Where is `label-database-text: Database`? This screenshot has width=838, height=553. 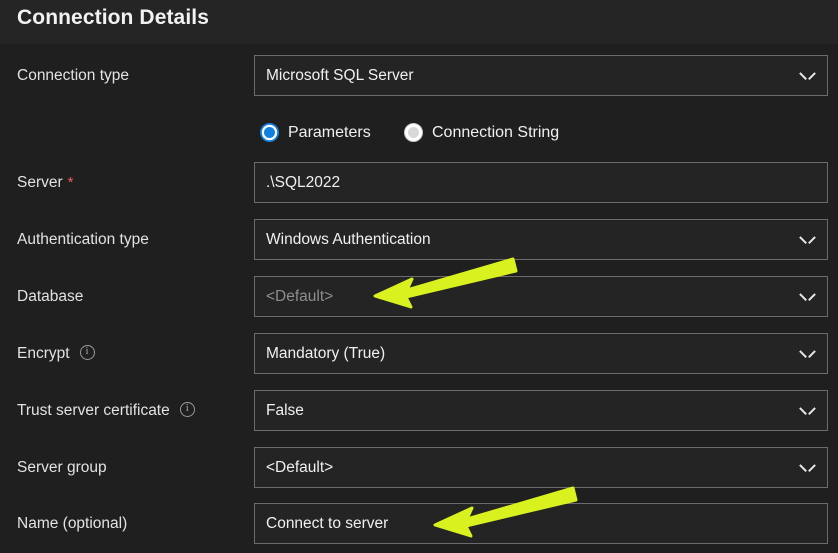
label-database-text: Database is located at coordinates (50, 296).